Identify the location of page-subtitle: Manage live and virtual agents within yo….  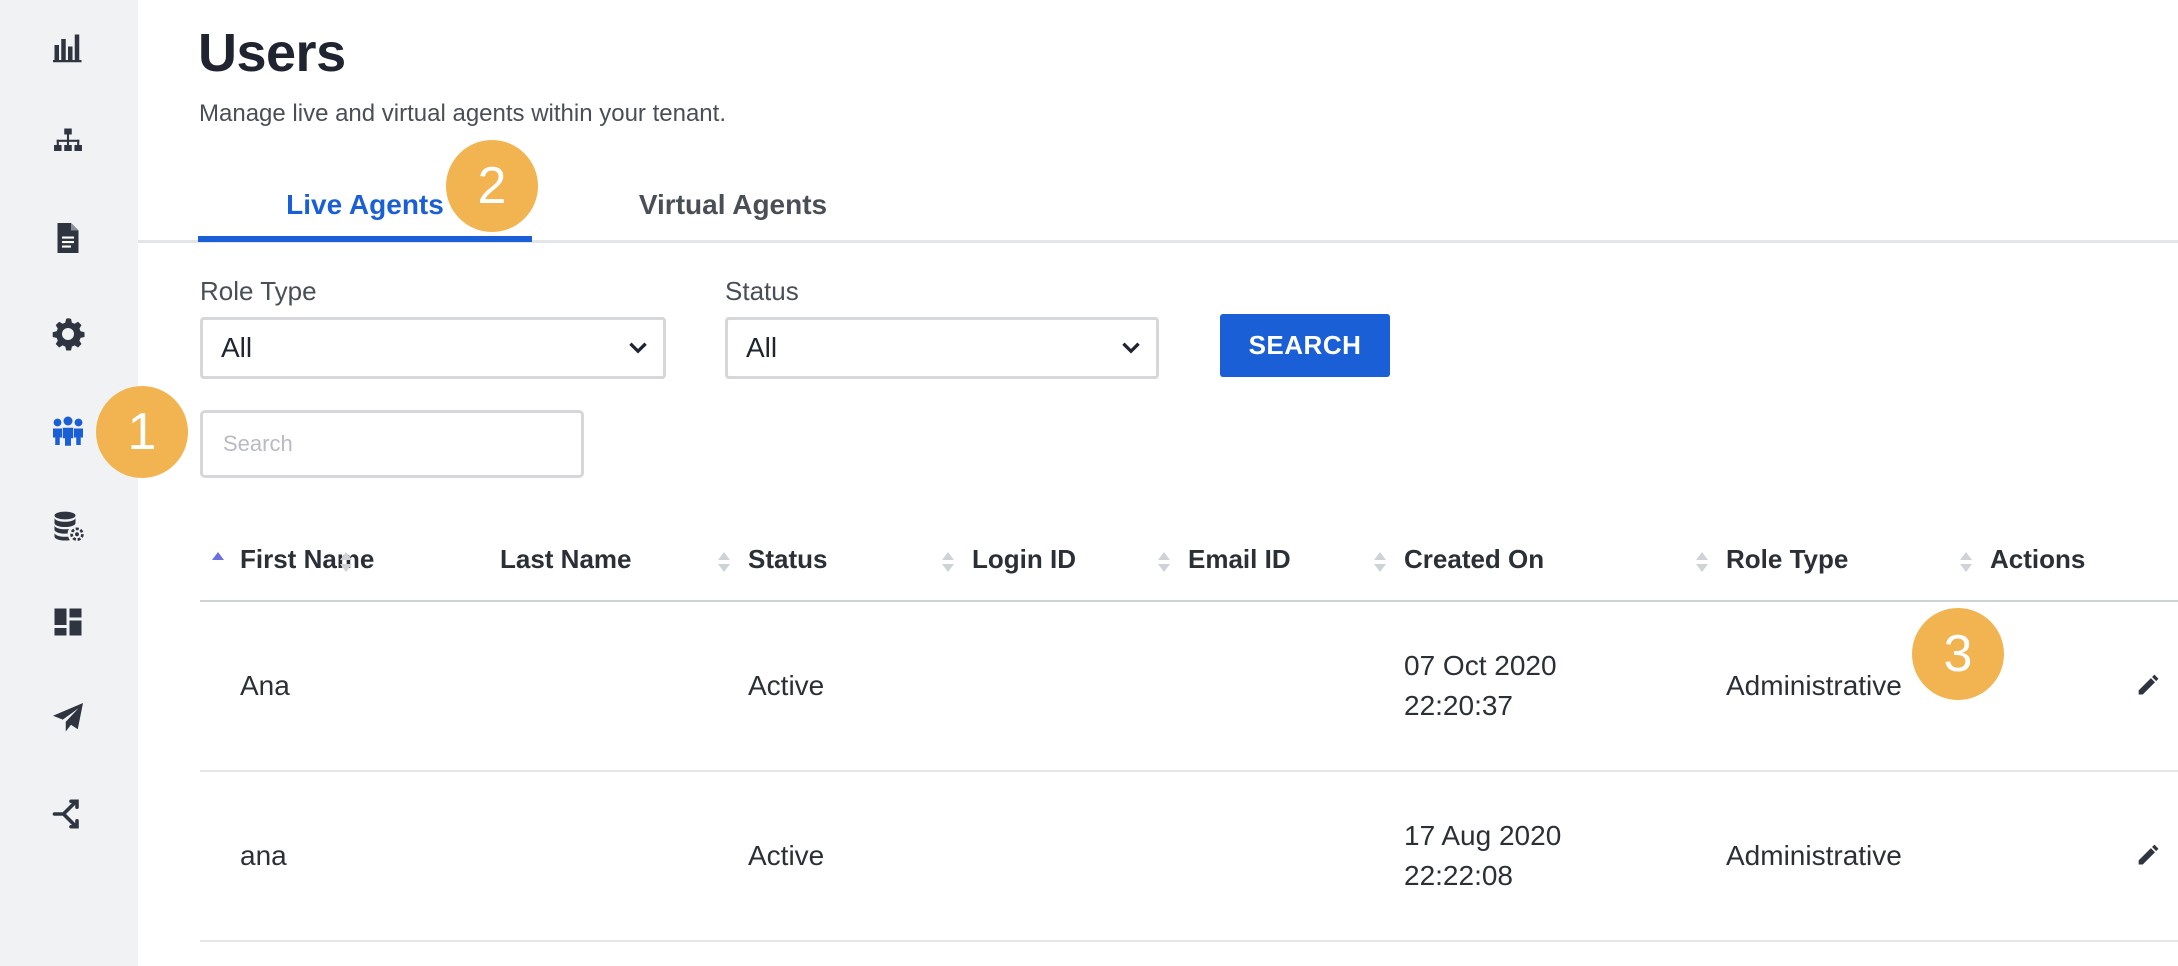
(462, 113).